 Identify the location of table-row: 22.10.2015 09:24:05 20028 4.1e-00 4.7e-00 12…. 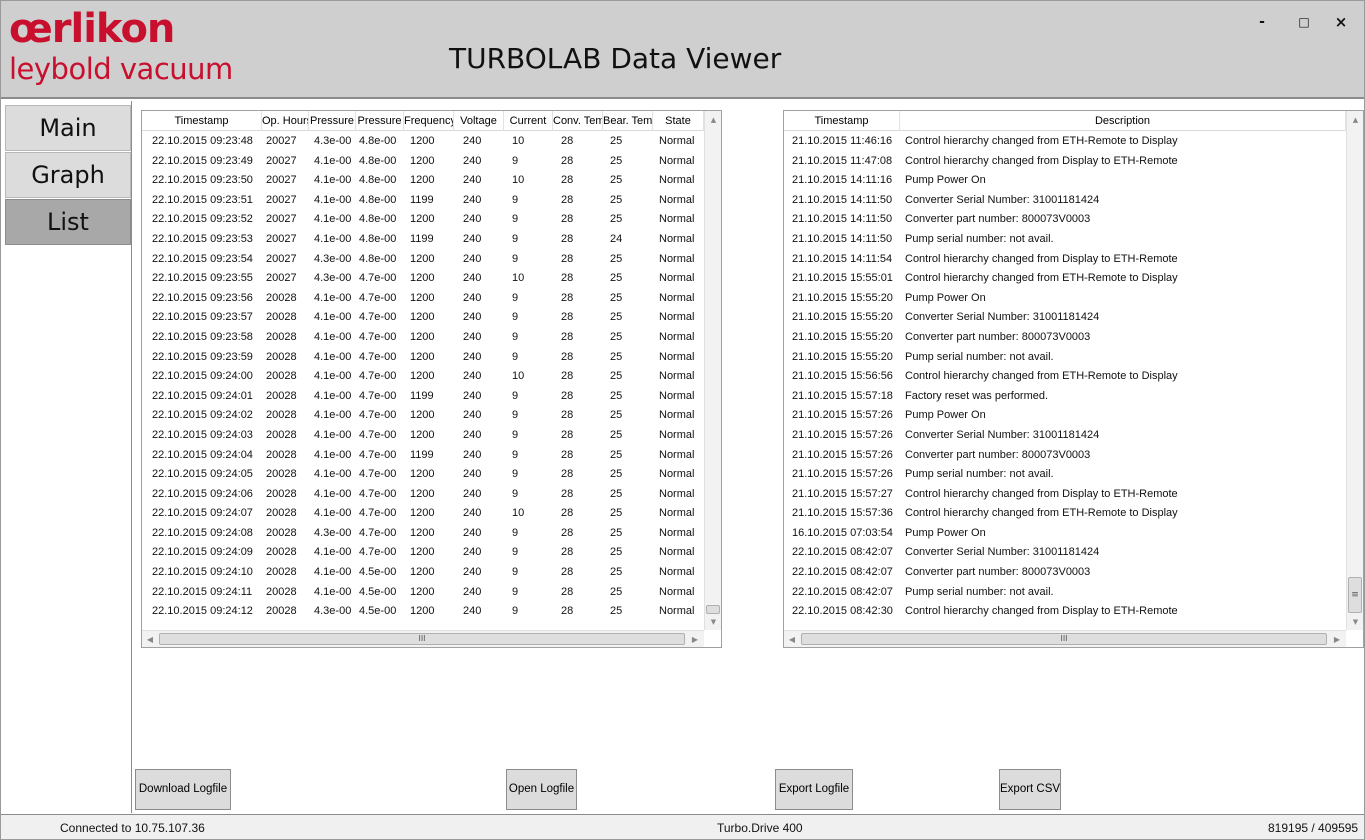
(423, 475).